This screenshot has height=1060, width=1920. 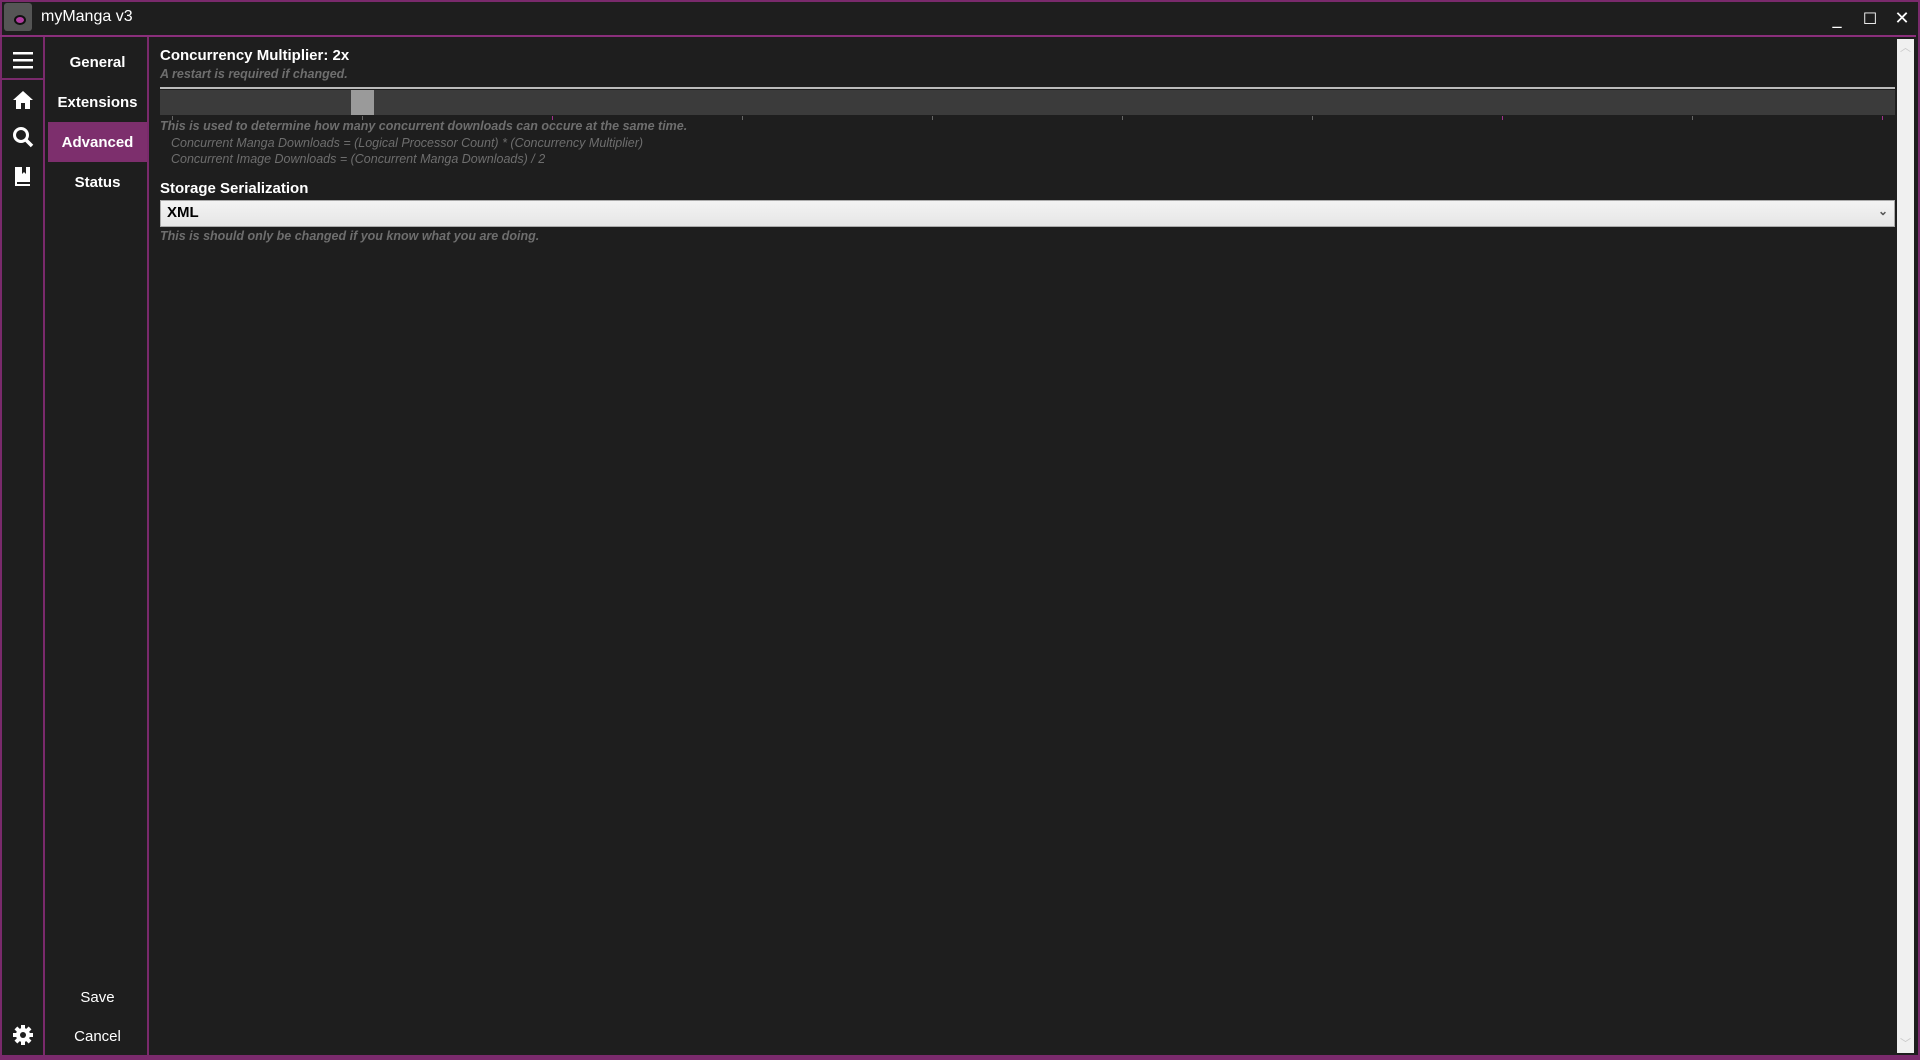 What do you see at coordinates (97, 182) in the screenshot?
I see `nav-status: Status` at bounding box center [97, 182].